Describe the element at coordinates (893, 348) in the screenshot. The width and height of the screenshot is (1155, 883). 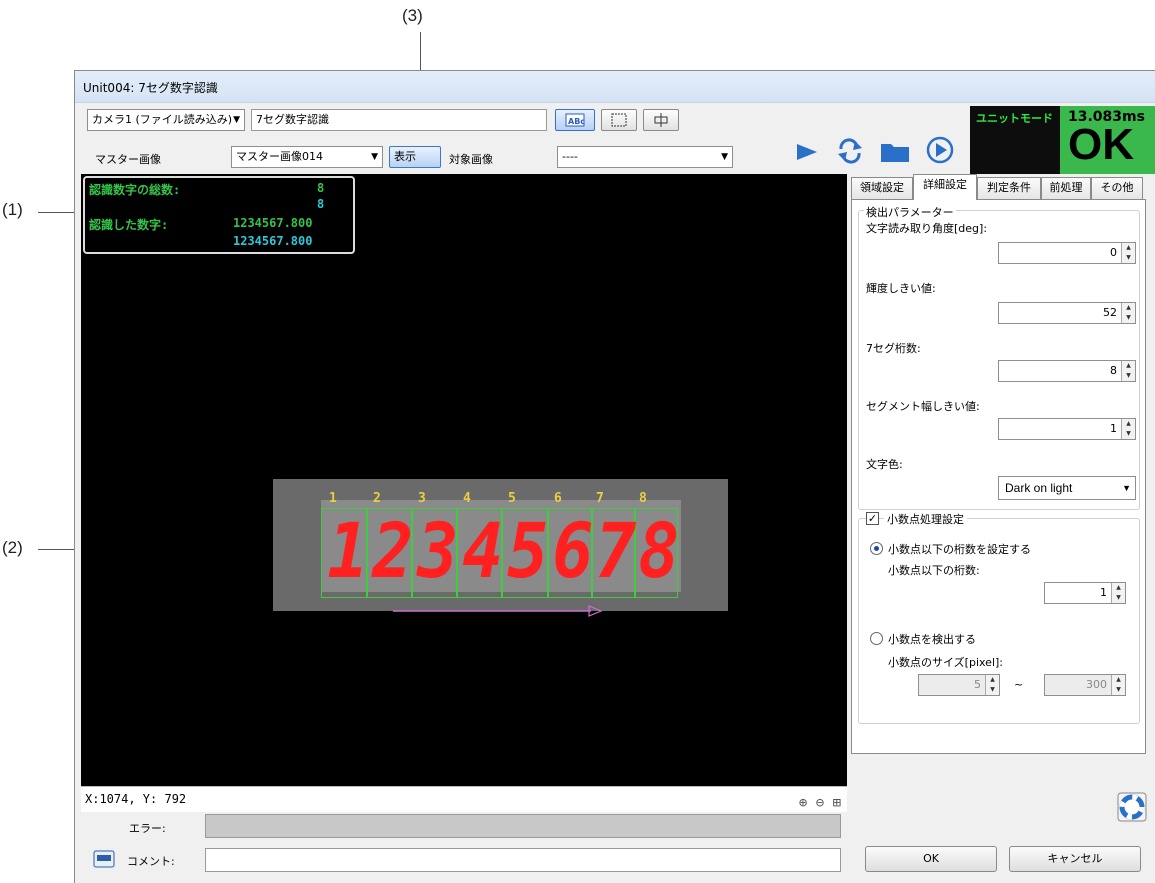
I see `digit-count-label: 7セグ桁数:` at that location.